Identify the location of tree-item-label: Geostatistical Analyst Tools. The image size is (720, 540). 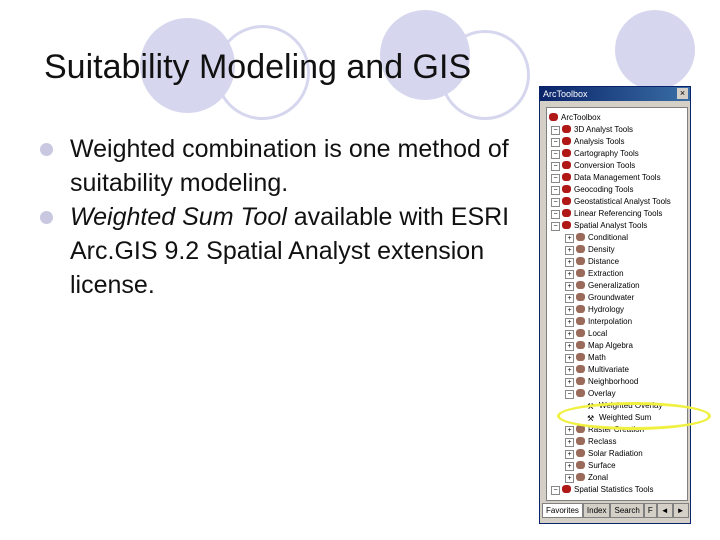
(622, 201).